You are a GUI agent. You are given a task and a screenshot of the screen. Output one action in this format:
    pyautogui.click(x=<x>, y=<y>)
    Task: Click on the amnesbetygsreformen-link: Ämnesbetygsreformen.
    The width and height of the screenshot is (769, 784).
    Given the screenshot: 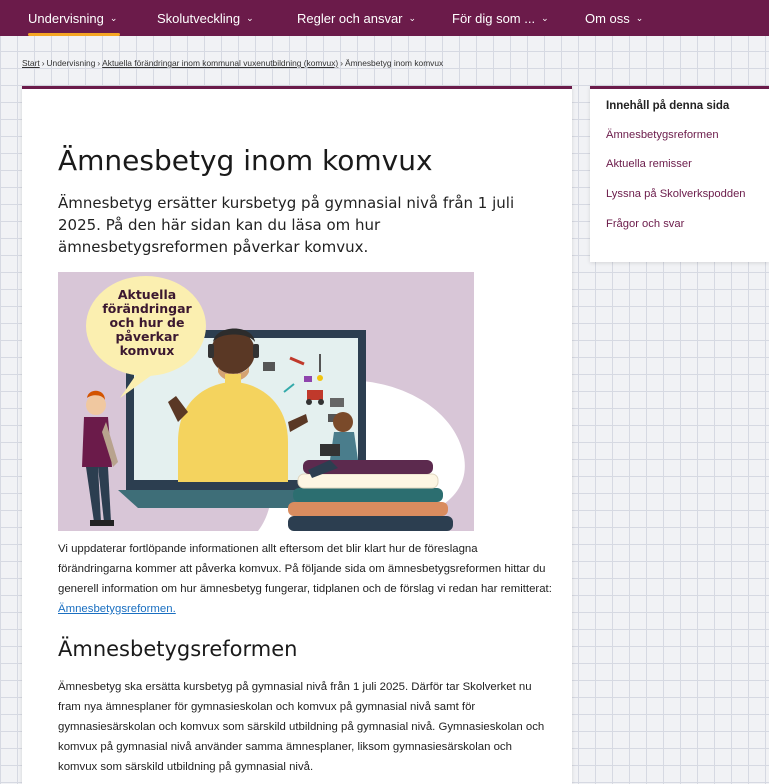 What is the action you would take?
    pyautogui.click(x=117, y=609)
    